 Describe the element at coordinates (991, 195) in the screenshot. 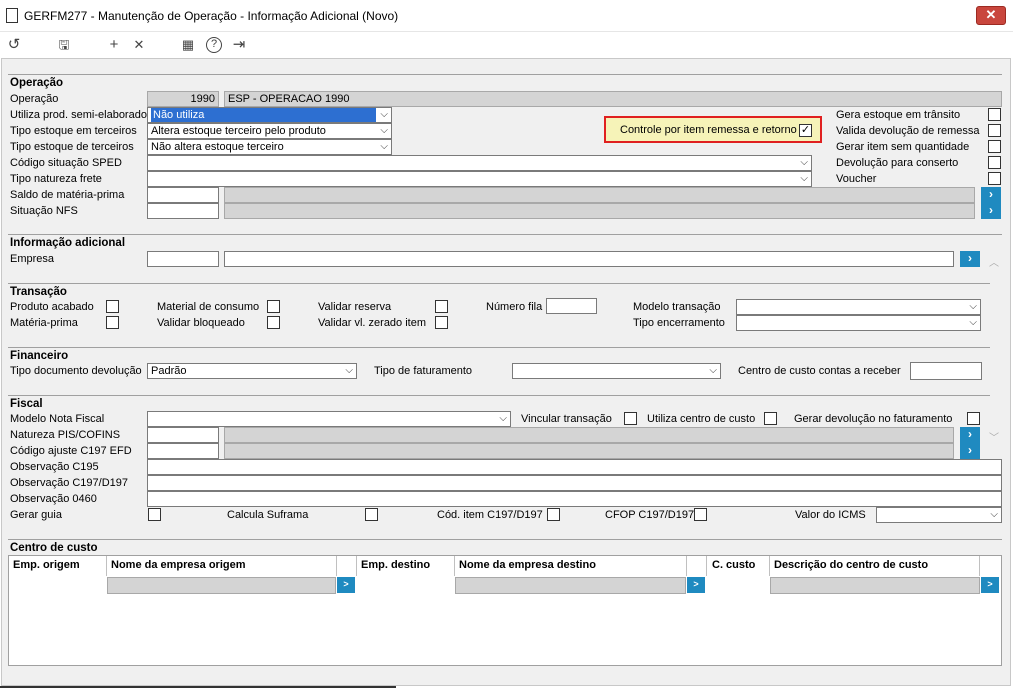

I see `saldo-lookup-button: ›` at that location.